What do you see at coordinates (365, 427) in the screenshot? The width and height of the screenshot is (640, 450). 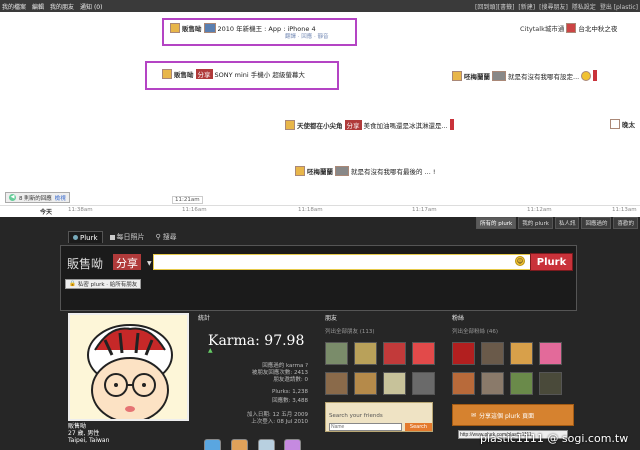 I see `friend-search-input` at bounding box center [365, 427].